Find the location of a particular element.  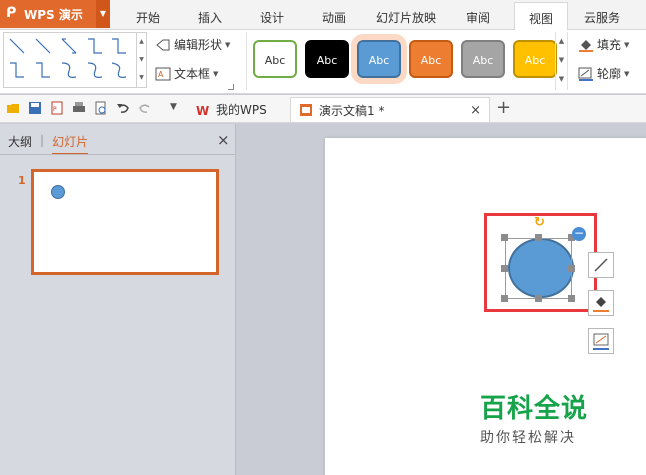

menu-insert: 插入 is located at coordinates (210, 17).